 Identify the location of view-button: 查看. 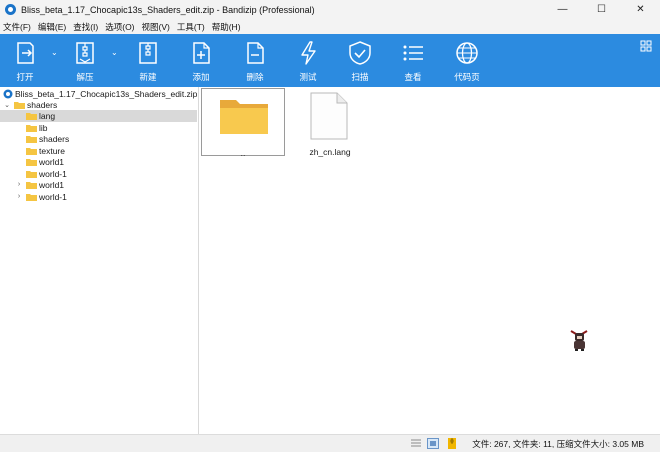
(413, 60).